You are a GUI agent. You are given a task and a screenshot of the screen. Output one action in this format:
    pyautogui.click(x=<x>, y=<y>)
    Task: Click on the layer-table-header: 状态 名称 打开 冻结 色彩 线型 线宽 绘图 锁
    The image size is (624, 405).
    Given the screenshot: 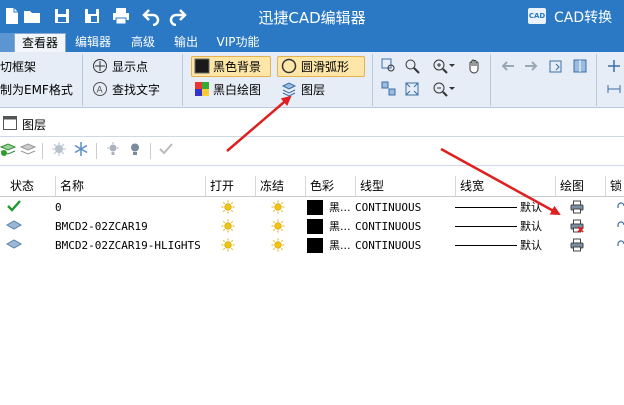 What is the action you would take?
    pyautogui.click(x=312, y=186)
    